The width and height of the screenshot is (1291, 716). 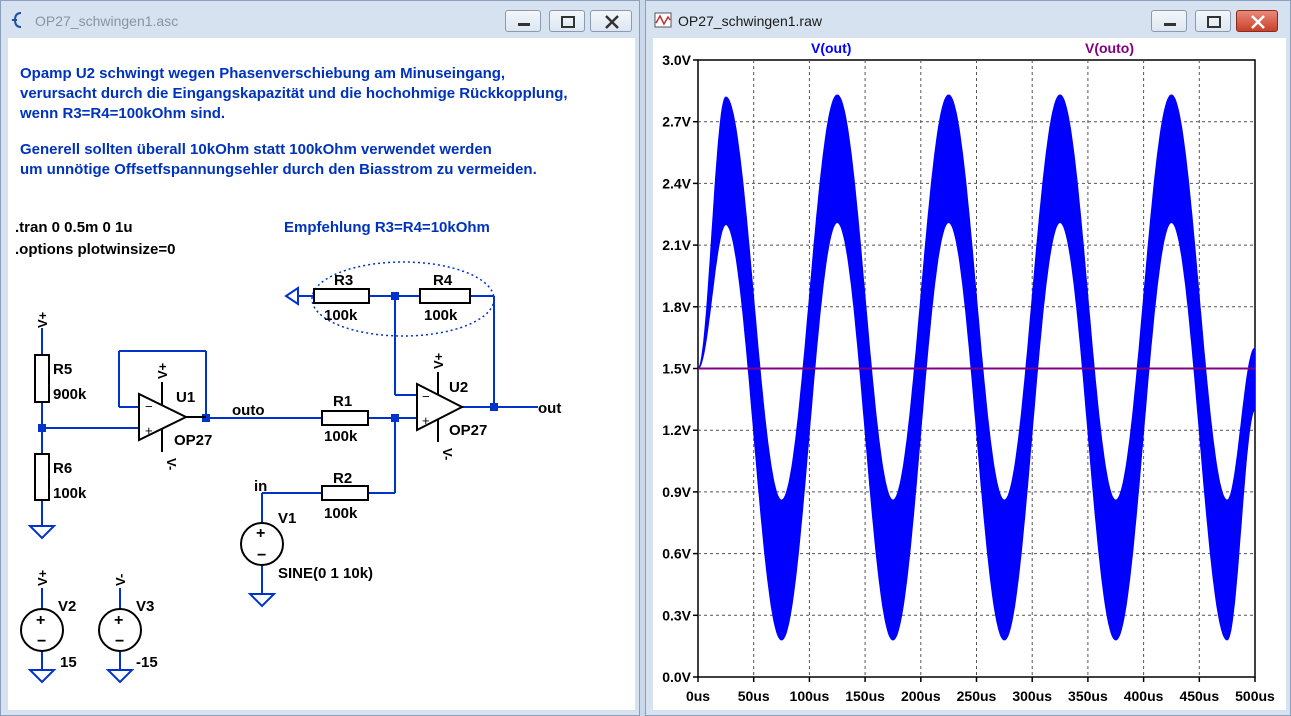 What do you see at coordinates (977, 696) in the screenshot?
I see `x-tick-label: 250us` at bounding box center [977, 696].